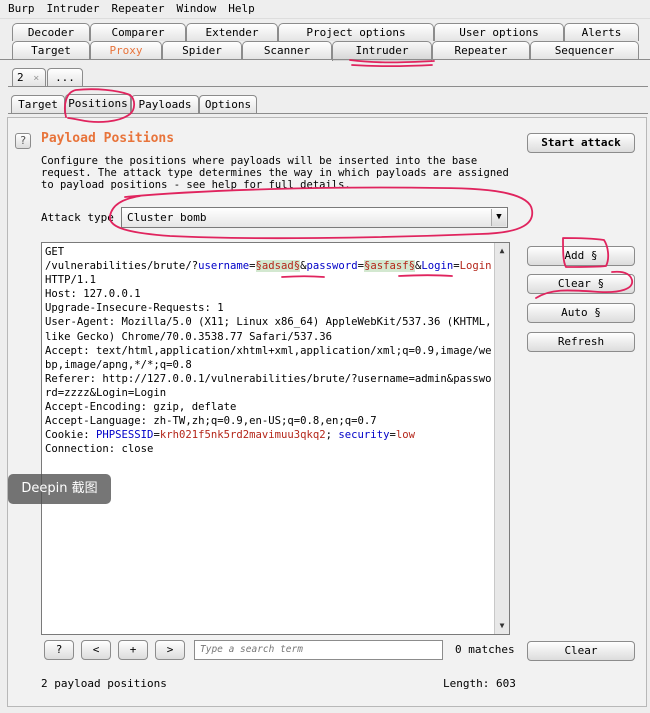  What do you see at coordinates (314, 217) in the screenshot?
I see `attack-type-select: Cluster bomb ▼` at bounding box center [314, 217].